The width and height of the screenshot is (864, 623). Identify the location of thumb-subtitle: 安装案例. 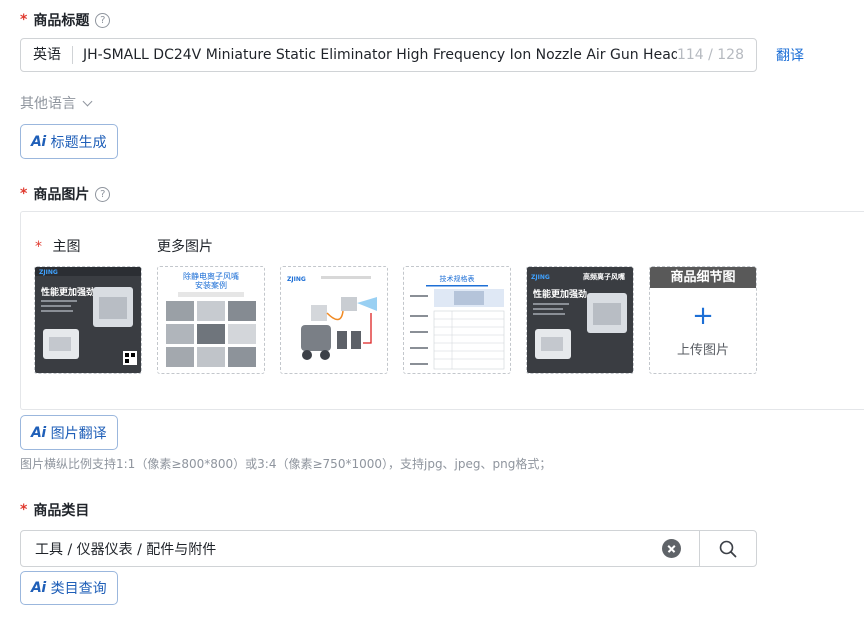
(211, 285).